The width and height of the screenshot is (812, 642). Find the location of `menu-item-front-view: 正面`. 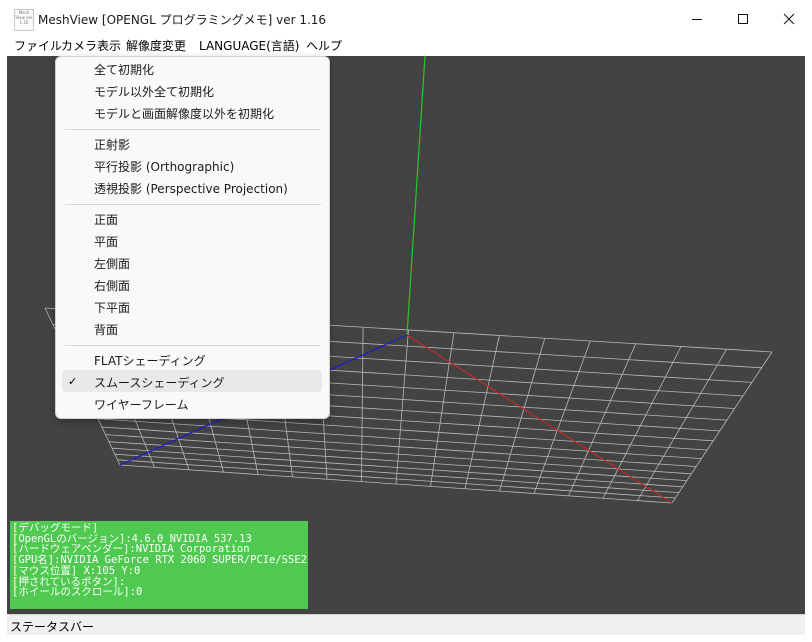

menu-item-front-view: 正面 is located at coordinates (106, 220).